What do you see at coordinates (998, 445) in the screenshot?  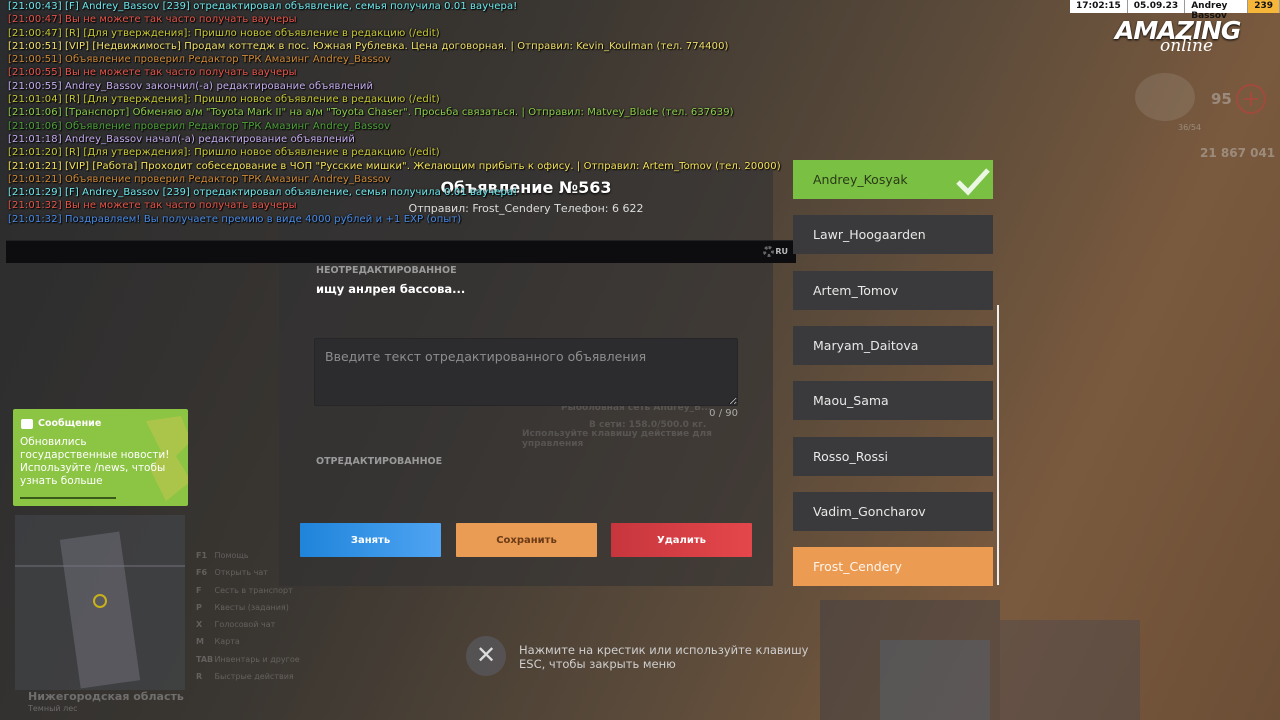 I see `scrollbar` at bounding box center [998, 445].